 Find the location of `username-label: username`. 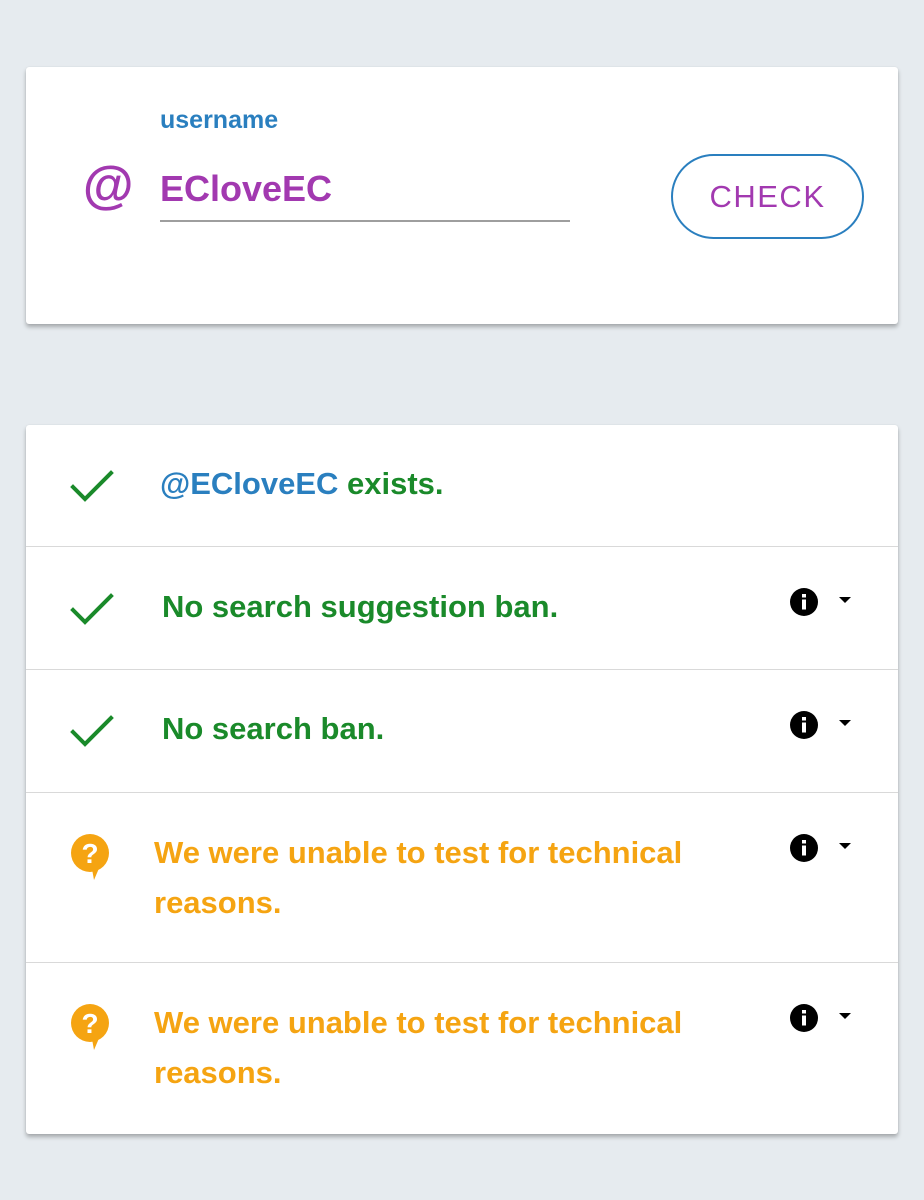

username-label: username is located at coordinates (219, 120).